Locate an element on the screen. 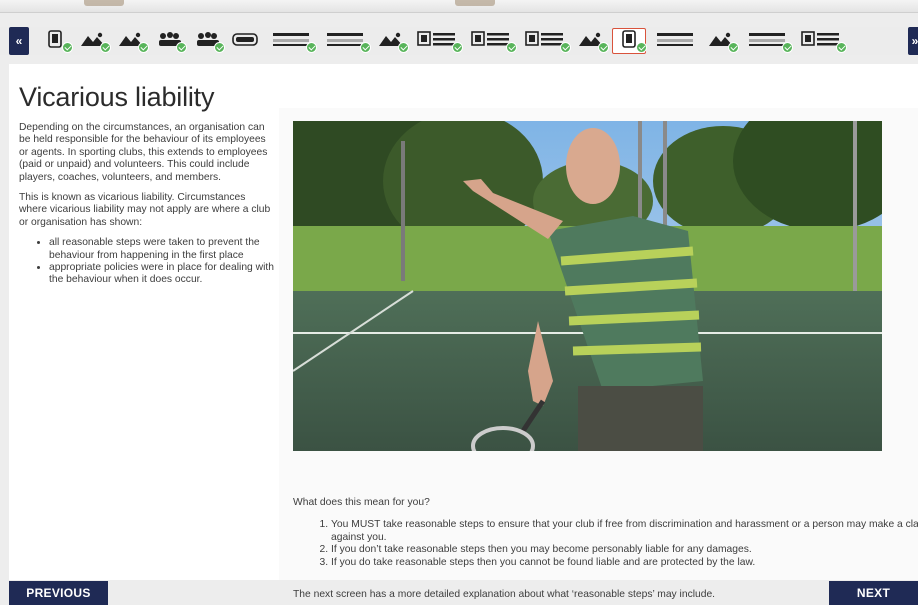 This screenshot has width=918, height=605. slide-navigation-bar: « » is located at coordinates (459, 41).